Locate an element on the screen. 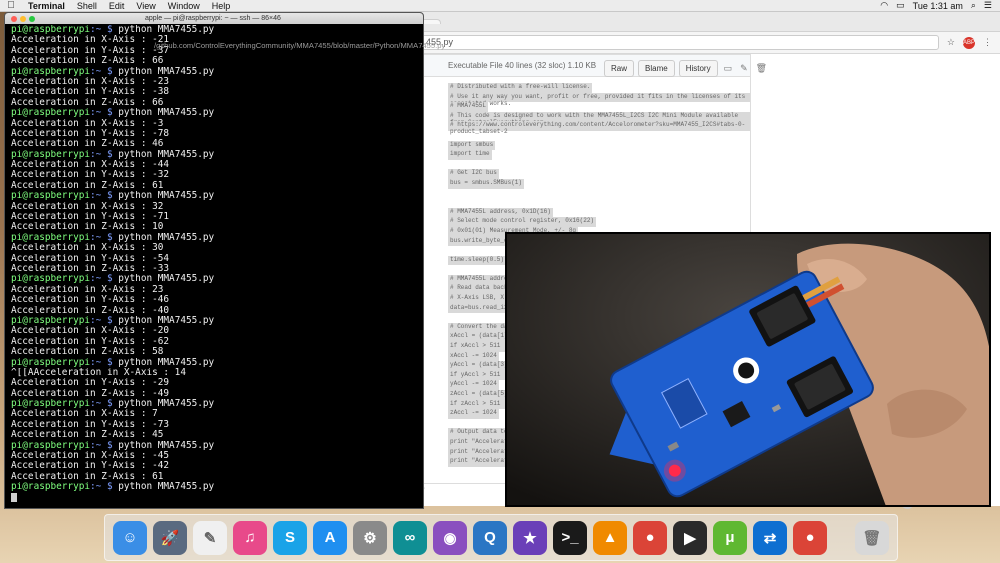 Image resolution: width=1000 pixels, height=563 pixels. menu-window: Window is located at coordinates (184, 6).